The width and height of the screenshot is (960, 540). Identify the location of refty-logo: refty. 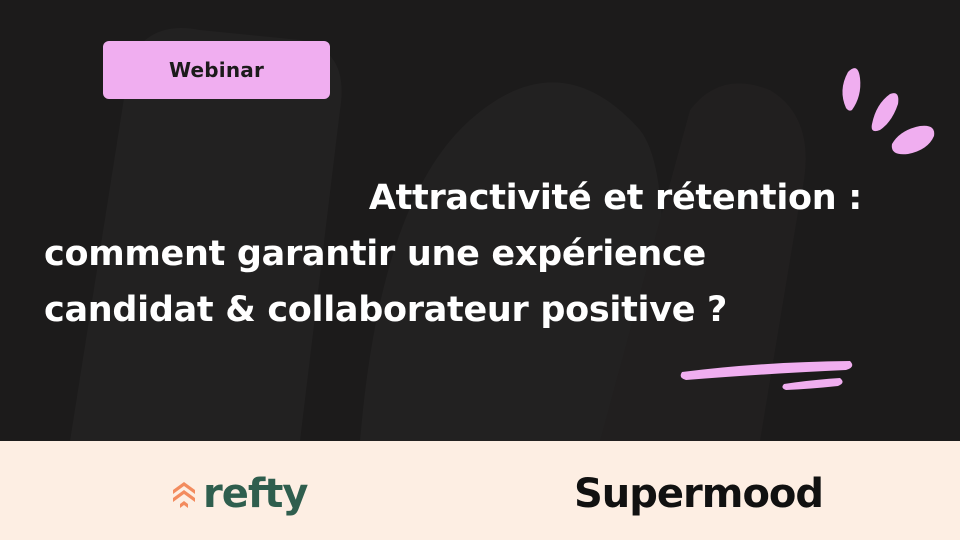
(239, 494).